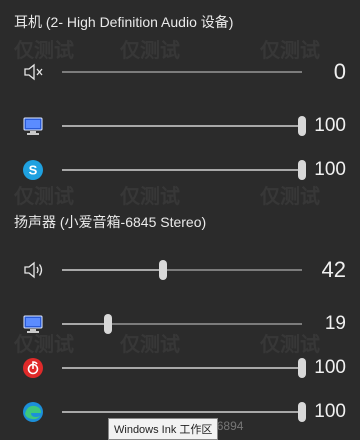 The height and width of the screenshot is (440, 360). I want to click on volume-row-skype: S 100, so click(180, 170).